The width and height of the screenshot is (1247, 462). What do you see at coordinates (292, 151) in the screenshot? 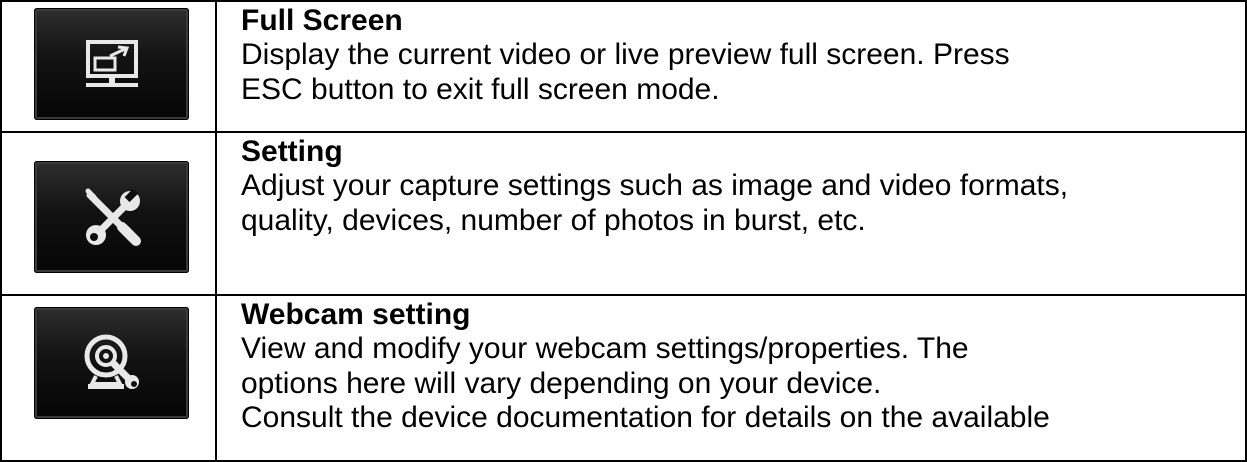
I see `item-title: Setting` at bounding box center [292, 151].